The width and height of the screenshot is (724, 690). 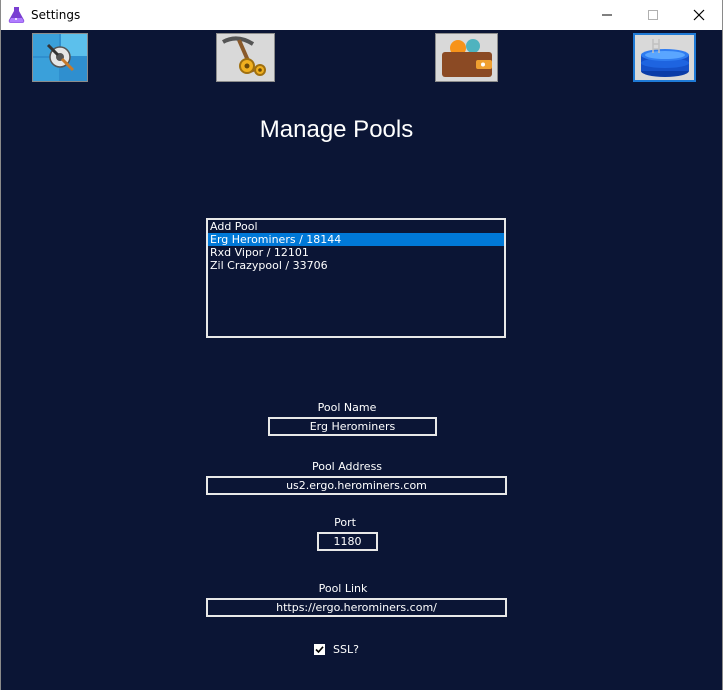 What do you see at coordinates (347, 407) in the screenshot?
I see `pool-name-label: Pool Name` at bounding box center [347, 407].